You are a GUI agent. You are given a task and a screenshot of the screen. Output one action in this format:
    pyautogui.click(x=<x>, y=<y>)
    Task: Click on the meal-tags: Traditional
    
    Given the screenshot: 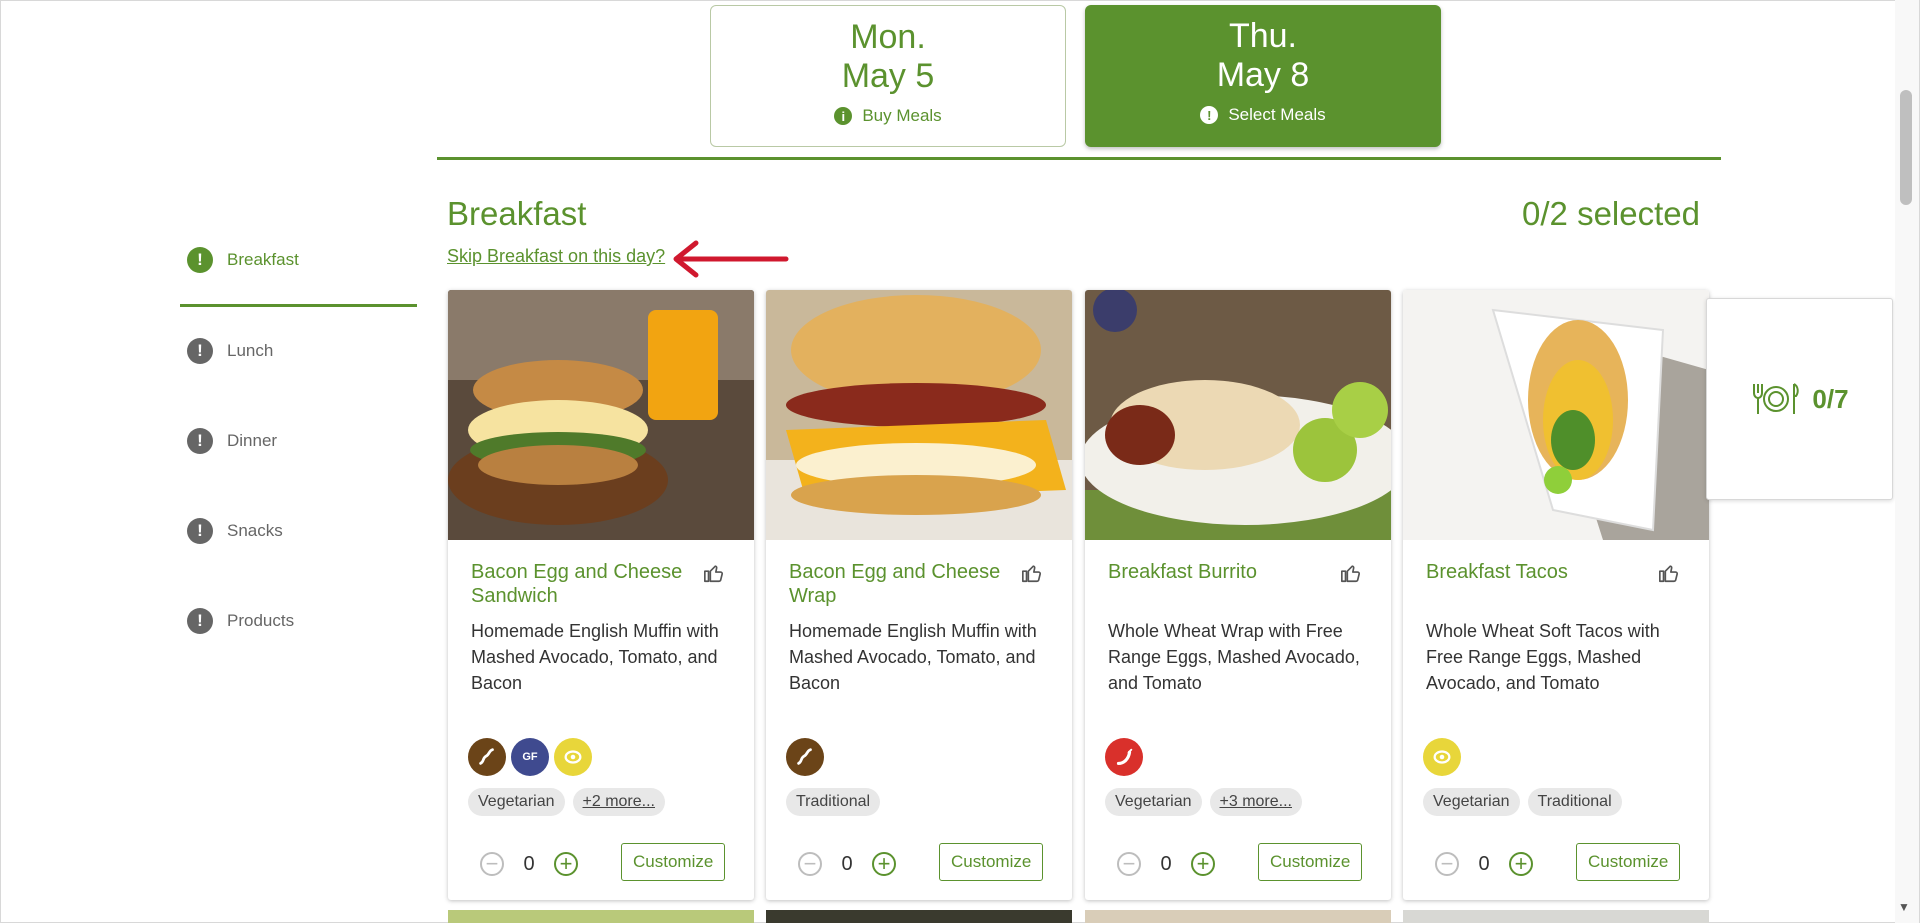 What is the action you would take?
    pyautogui.click(x=833, y=802)
    